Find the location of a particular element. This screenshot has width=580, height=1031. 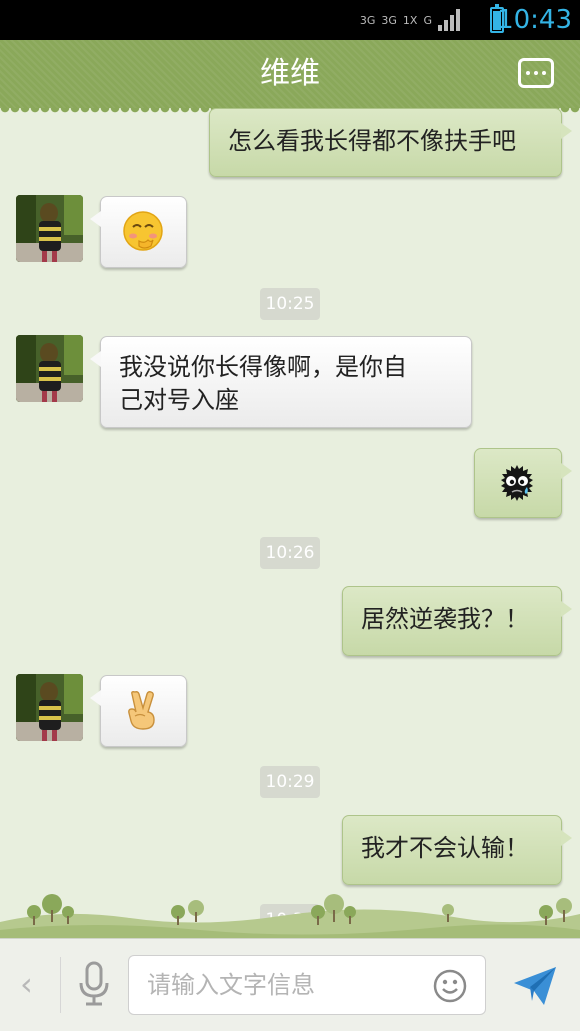

timestamp-divider: 10:25 is located at coordinates (290, 304).